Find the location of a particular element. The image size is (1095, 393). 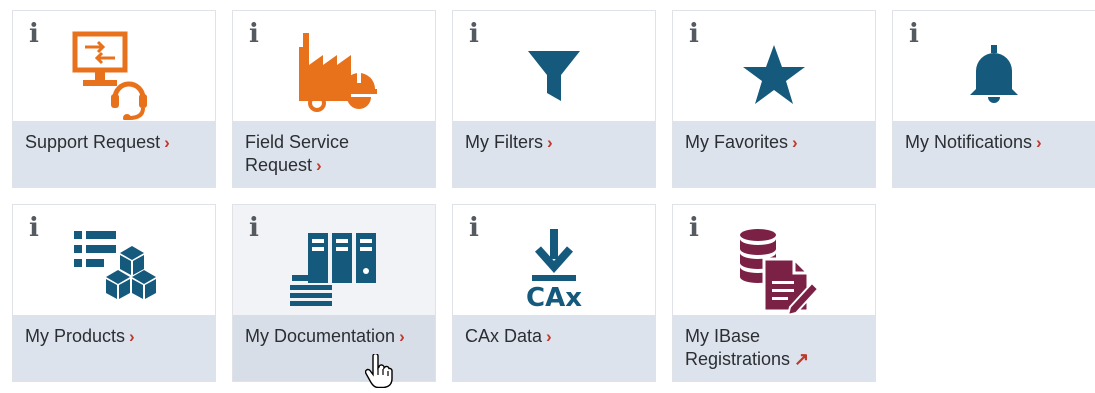

cax-download-icon: CAx is located at coordinates (554, 269).